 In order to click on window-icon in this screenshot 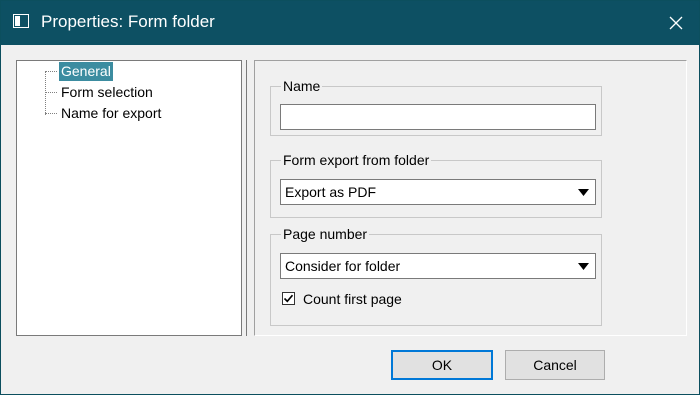, I will do `click(21, 21)`.